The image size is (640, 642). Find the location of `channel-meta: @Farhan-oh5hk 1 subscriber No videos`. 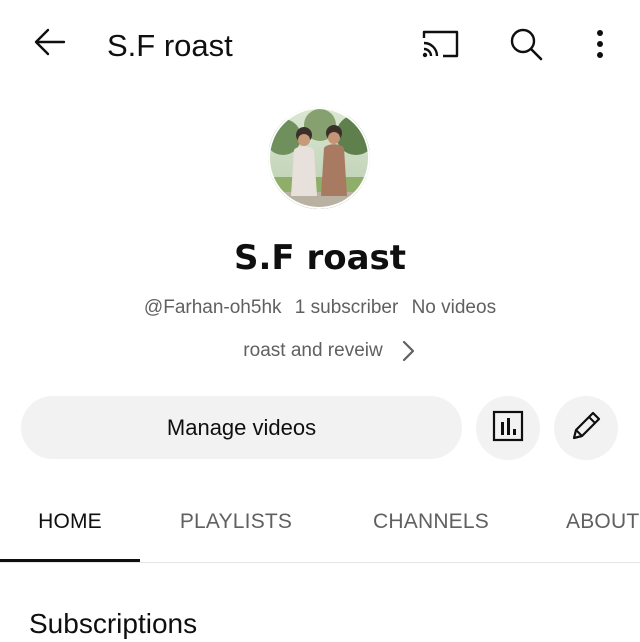

channel-meta: @Farhan-oh5hk 1 subscriber No videos is located at coordinates (320, 308).